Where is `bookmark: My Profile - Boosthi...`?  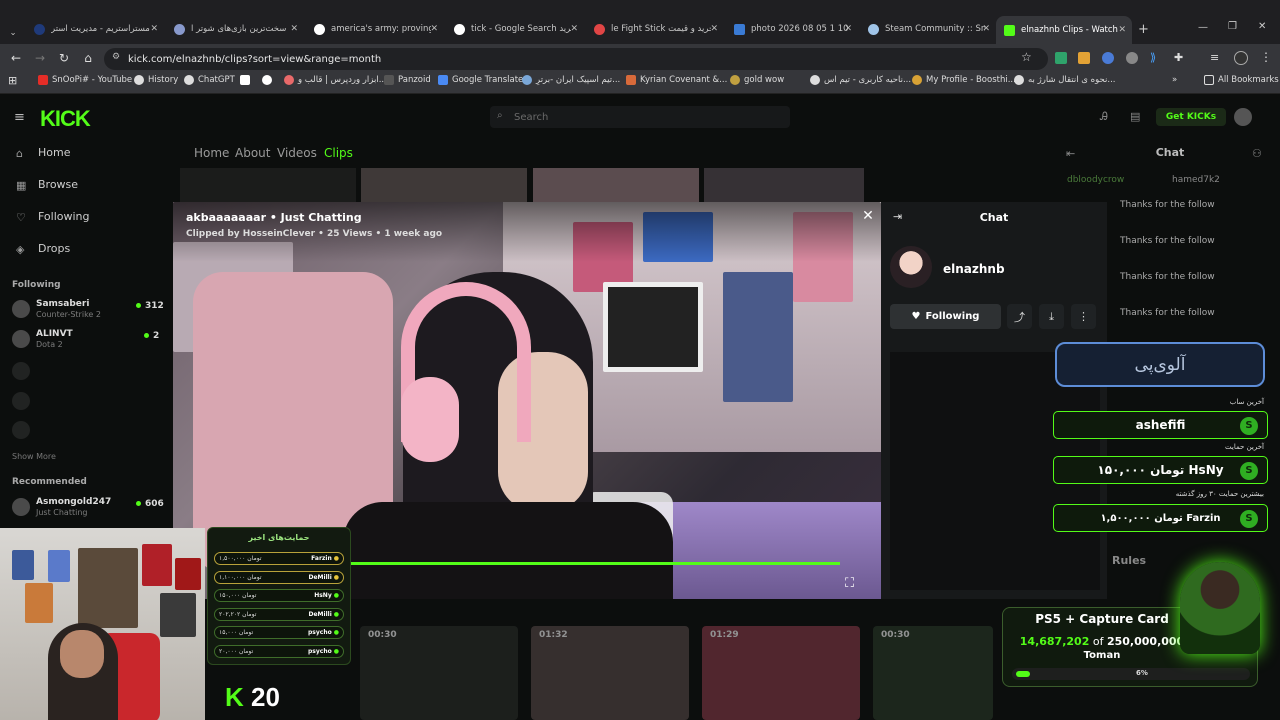 bookmark: My Profile - Boosthi... is located at coordinates (964, 80).